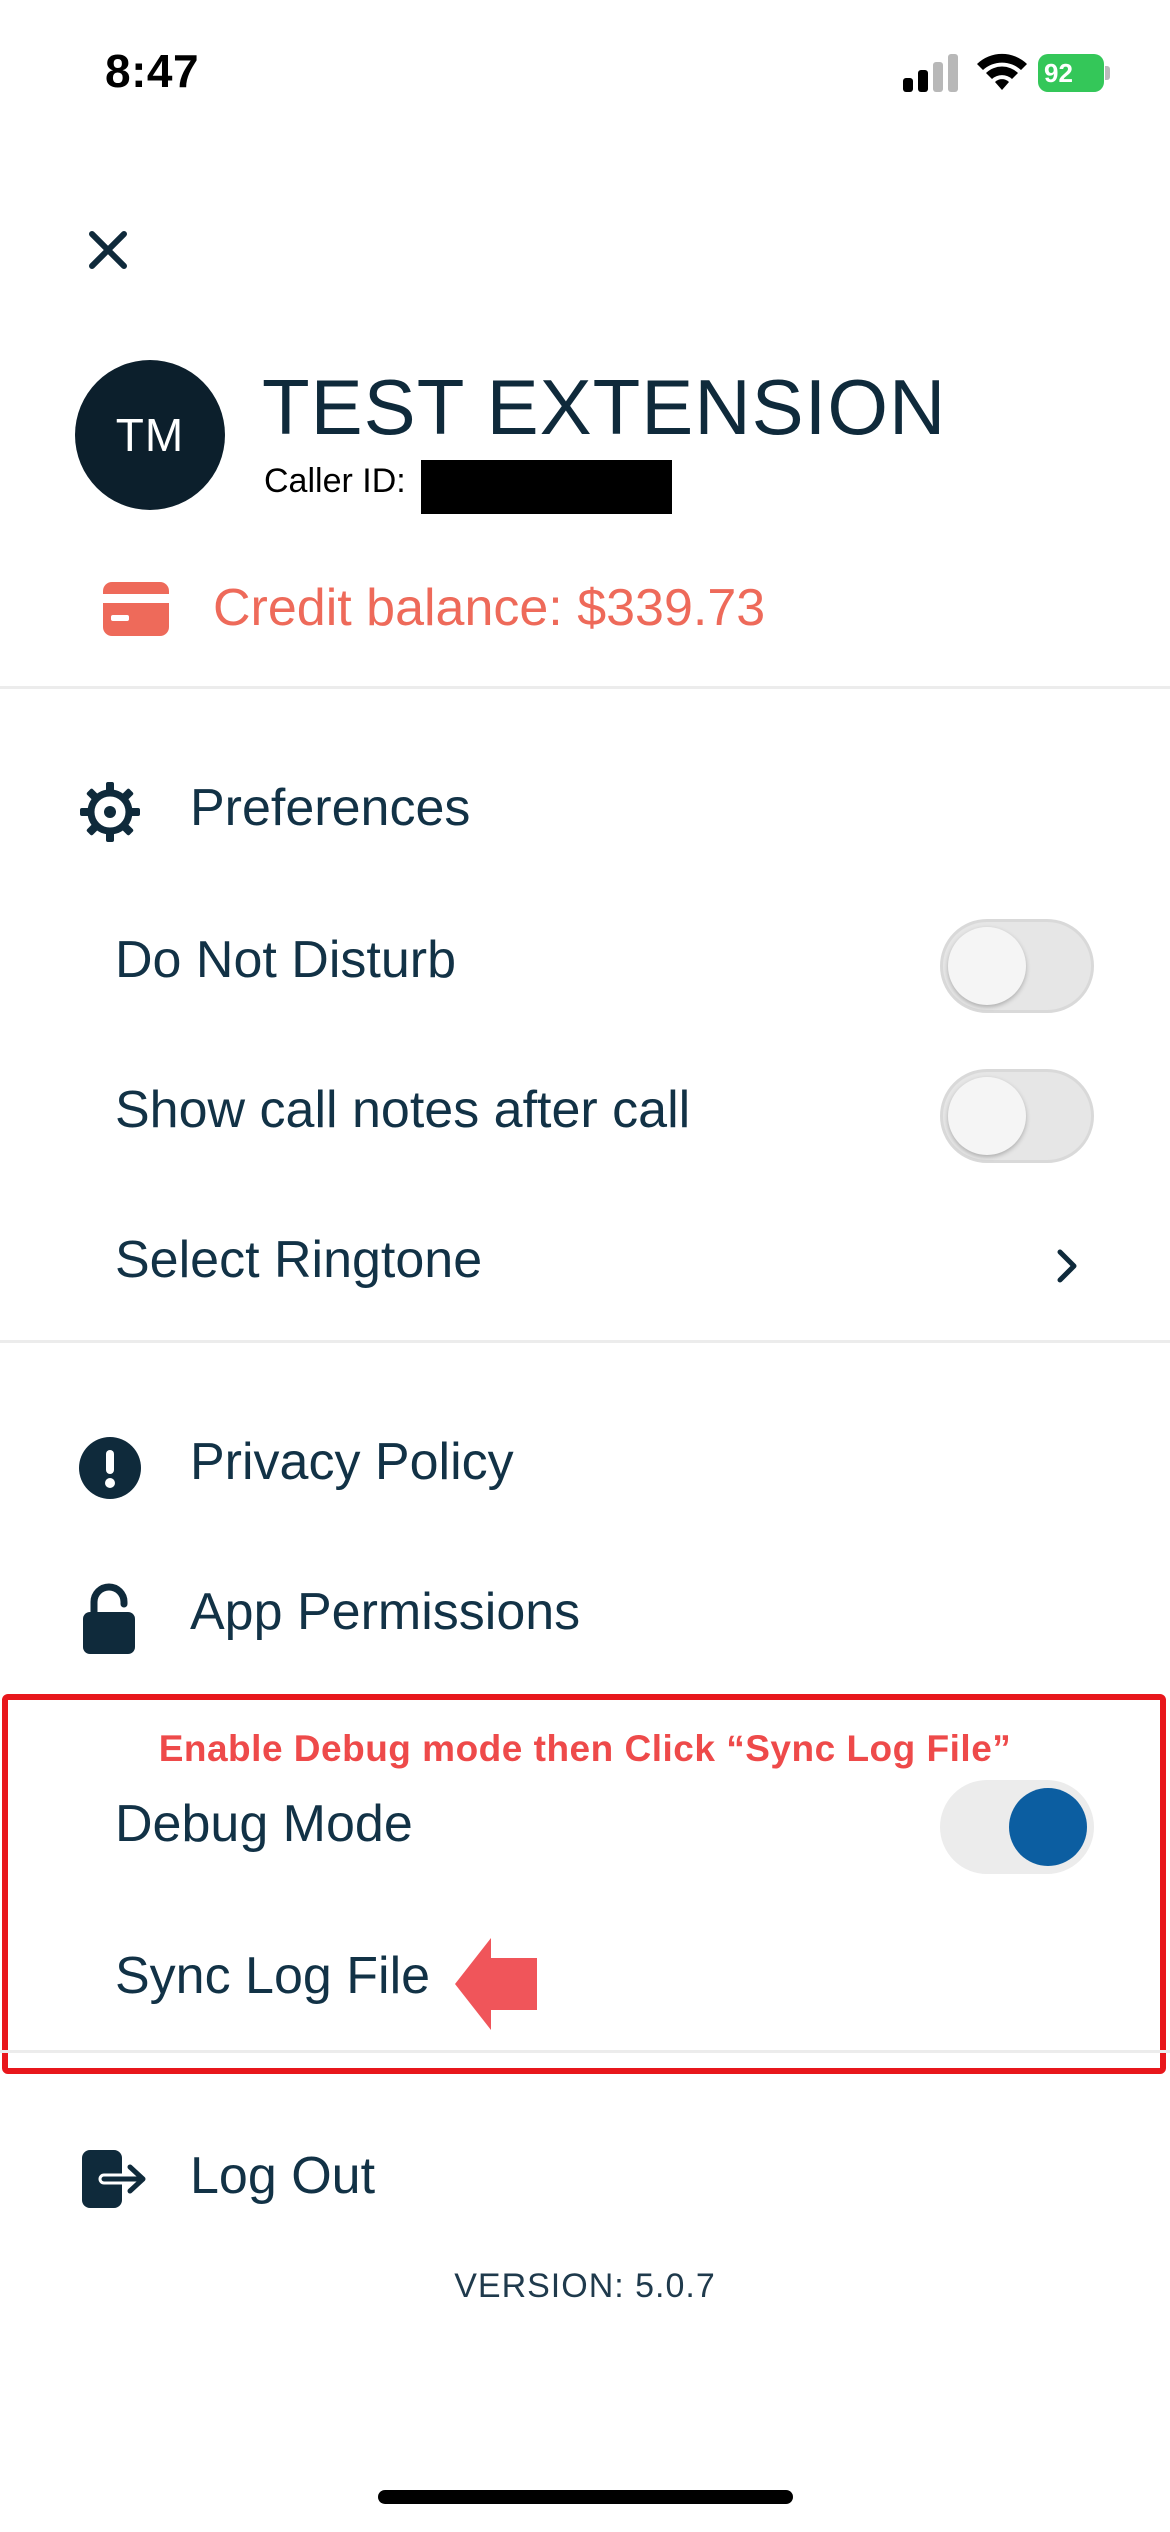  Describe the element at coordinates (298, 1260) in the screenshot. I see `select-ringtone-item: Select Ringtone` at that location.